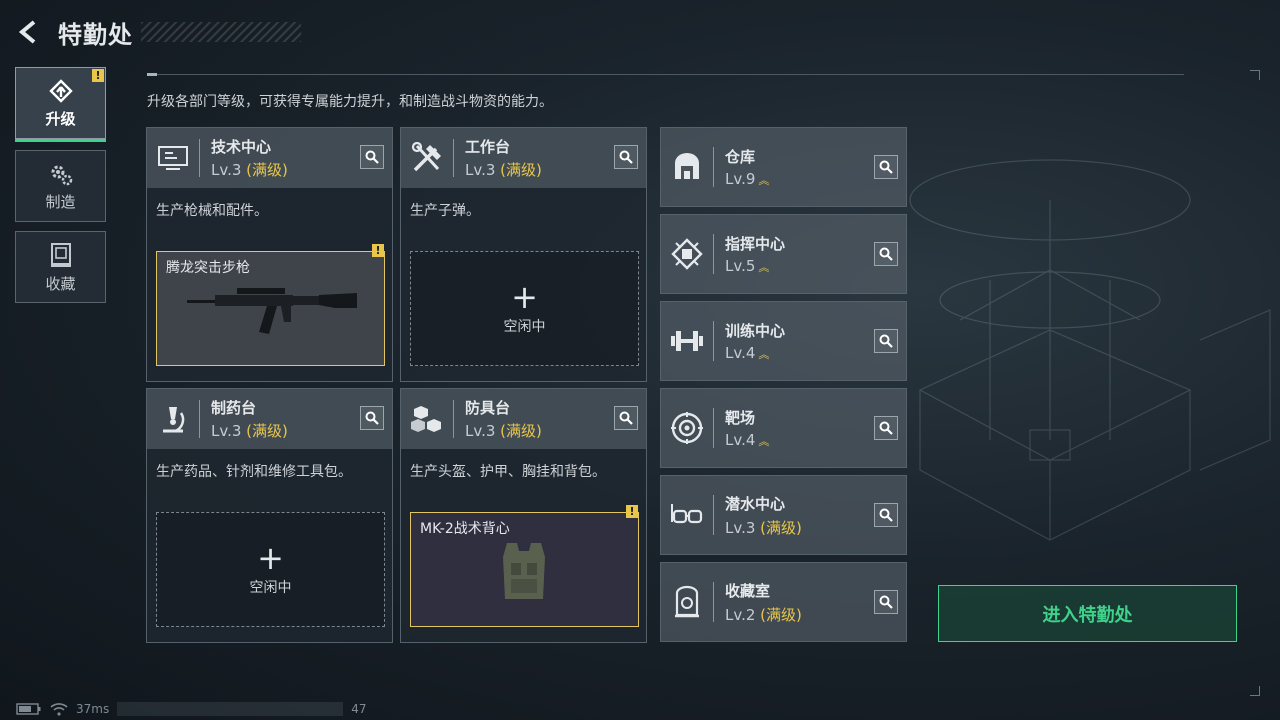 The width and height of the screenshot is (1280, 720). I want to click on sidebar-item-craft: 制造, so click(60, 186).